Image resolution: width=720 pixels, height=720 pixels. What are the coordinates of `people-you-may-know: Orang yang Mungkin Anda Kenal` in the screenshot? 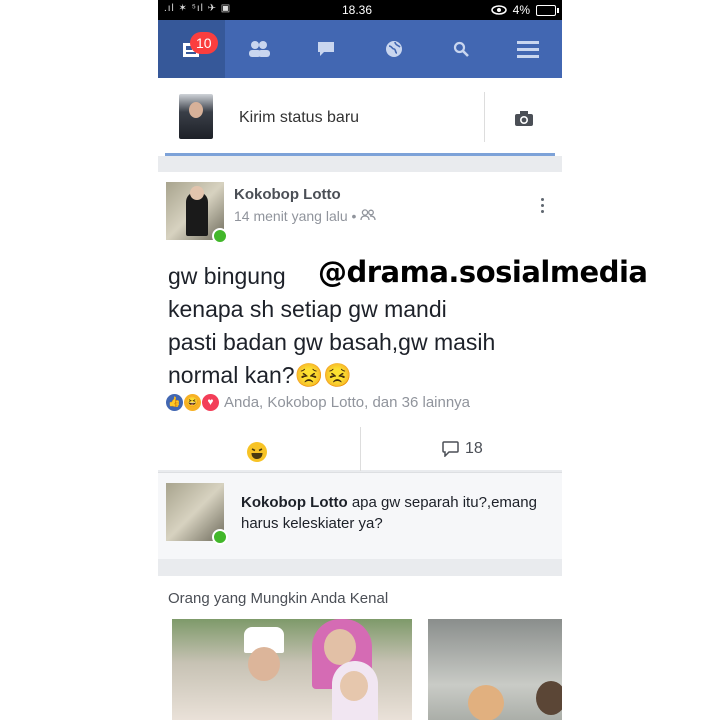 It's located at (360, 648).